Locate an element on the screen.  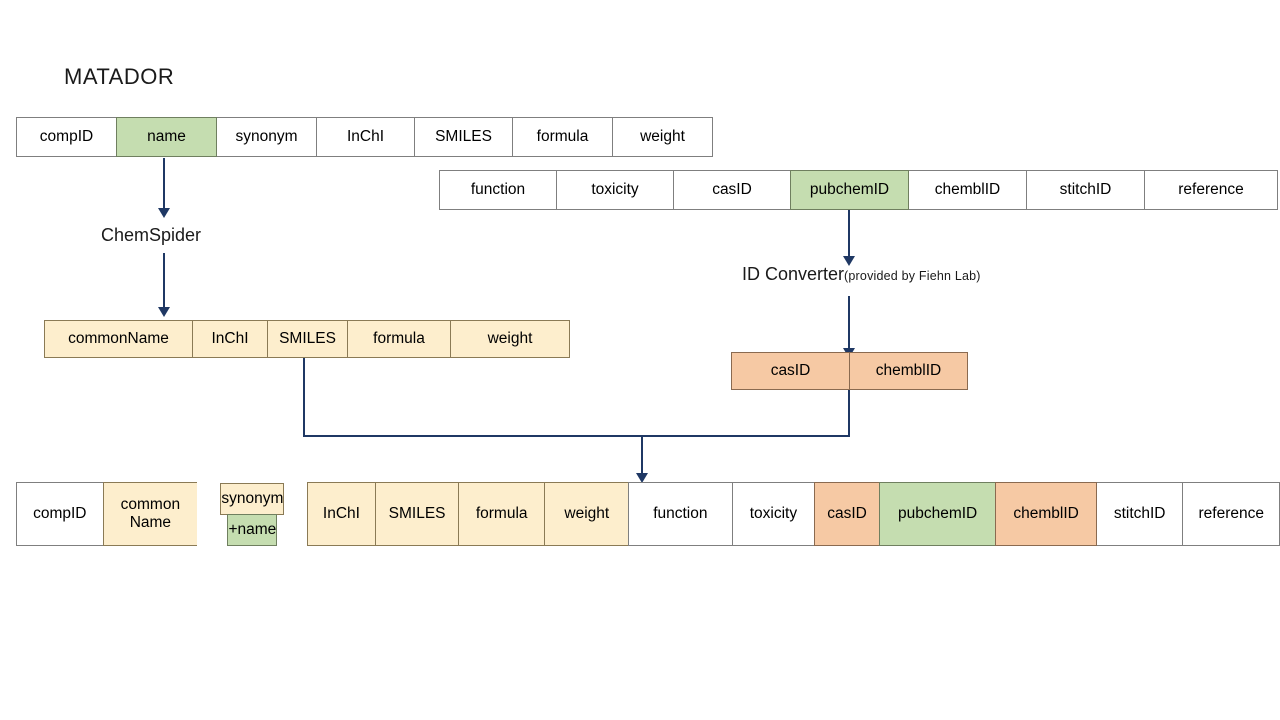
cell-label-line2: Name is located at coordinates (150, 522).